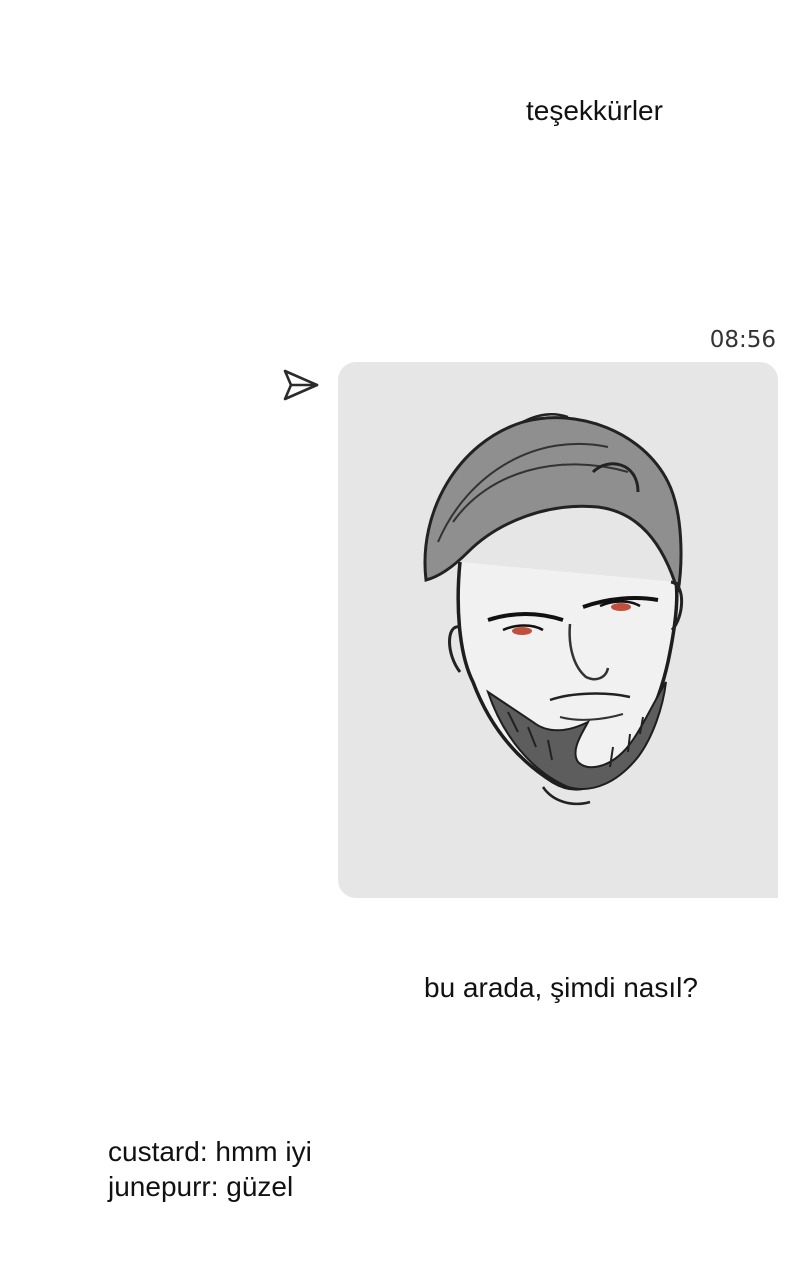 The height and width of the screenshot is (1280, 800). What do you see at coordinates (742, 340) in the screenshot?
I see `message-timestamp: 08:56` at bounding box center [742, 340].